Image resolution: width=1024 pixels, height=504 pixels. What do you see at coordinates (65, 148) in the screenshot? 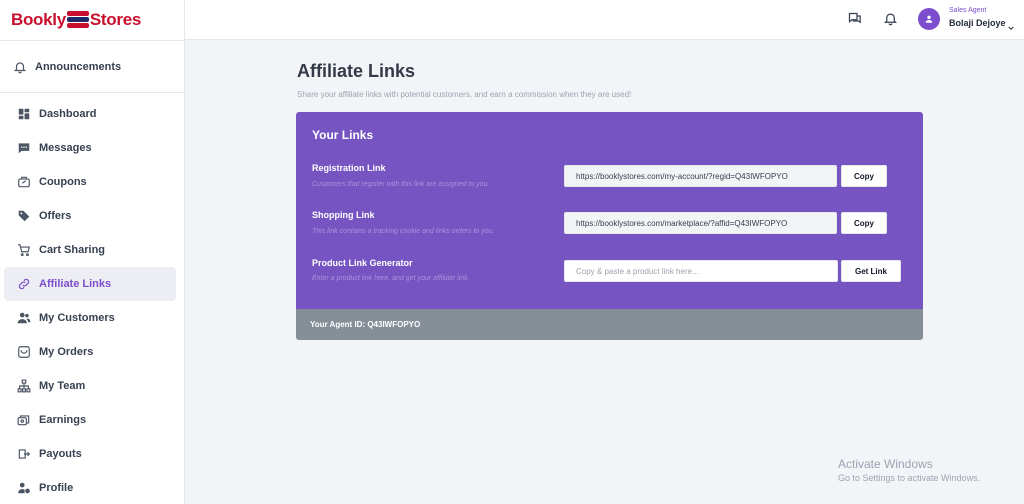
I see `sidebar-item-label: Messages` at bounding box center [65, 148].